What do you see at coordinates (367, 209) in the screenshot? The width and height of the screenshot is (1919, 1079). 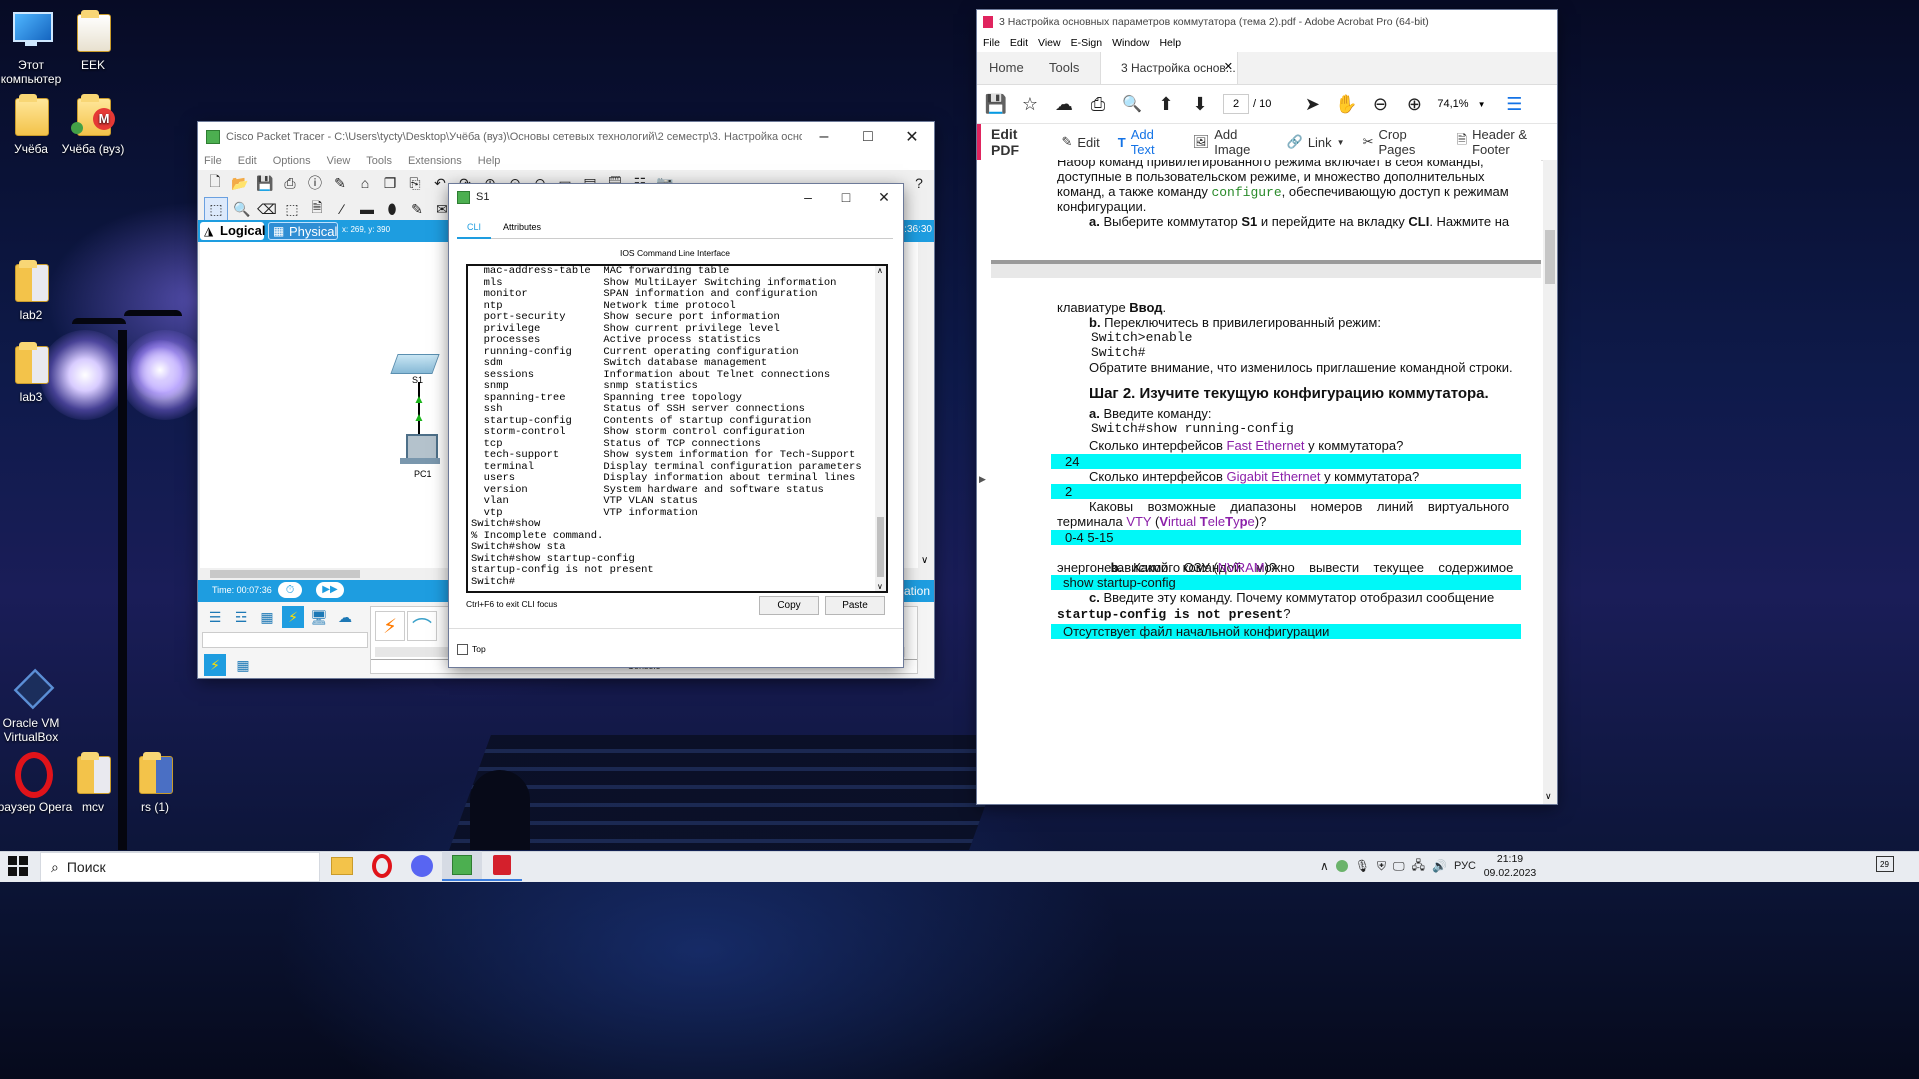 I see `draw-rectangle-icon: ▬` at bounding box center [367, 209].